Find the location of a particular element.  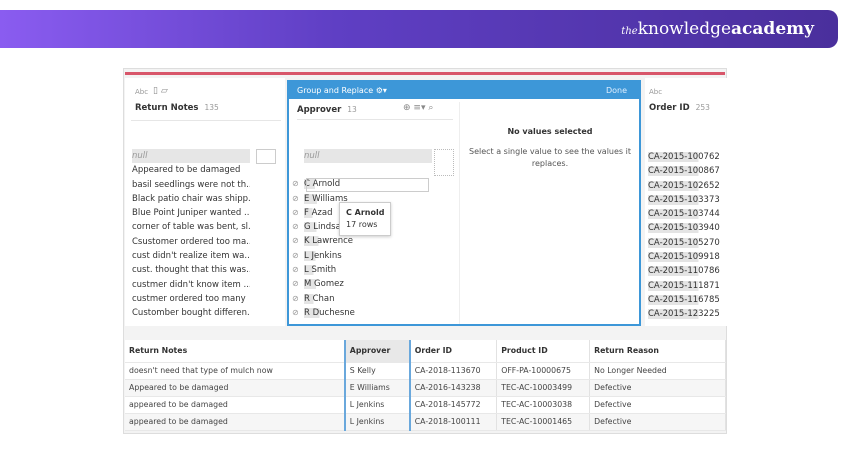

list-item: Appeared to be damaged is located at coordinates (191, 170).